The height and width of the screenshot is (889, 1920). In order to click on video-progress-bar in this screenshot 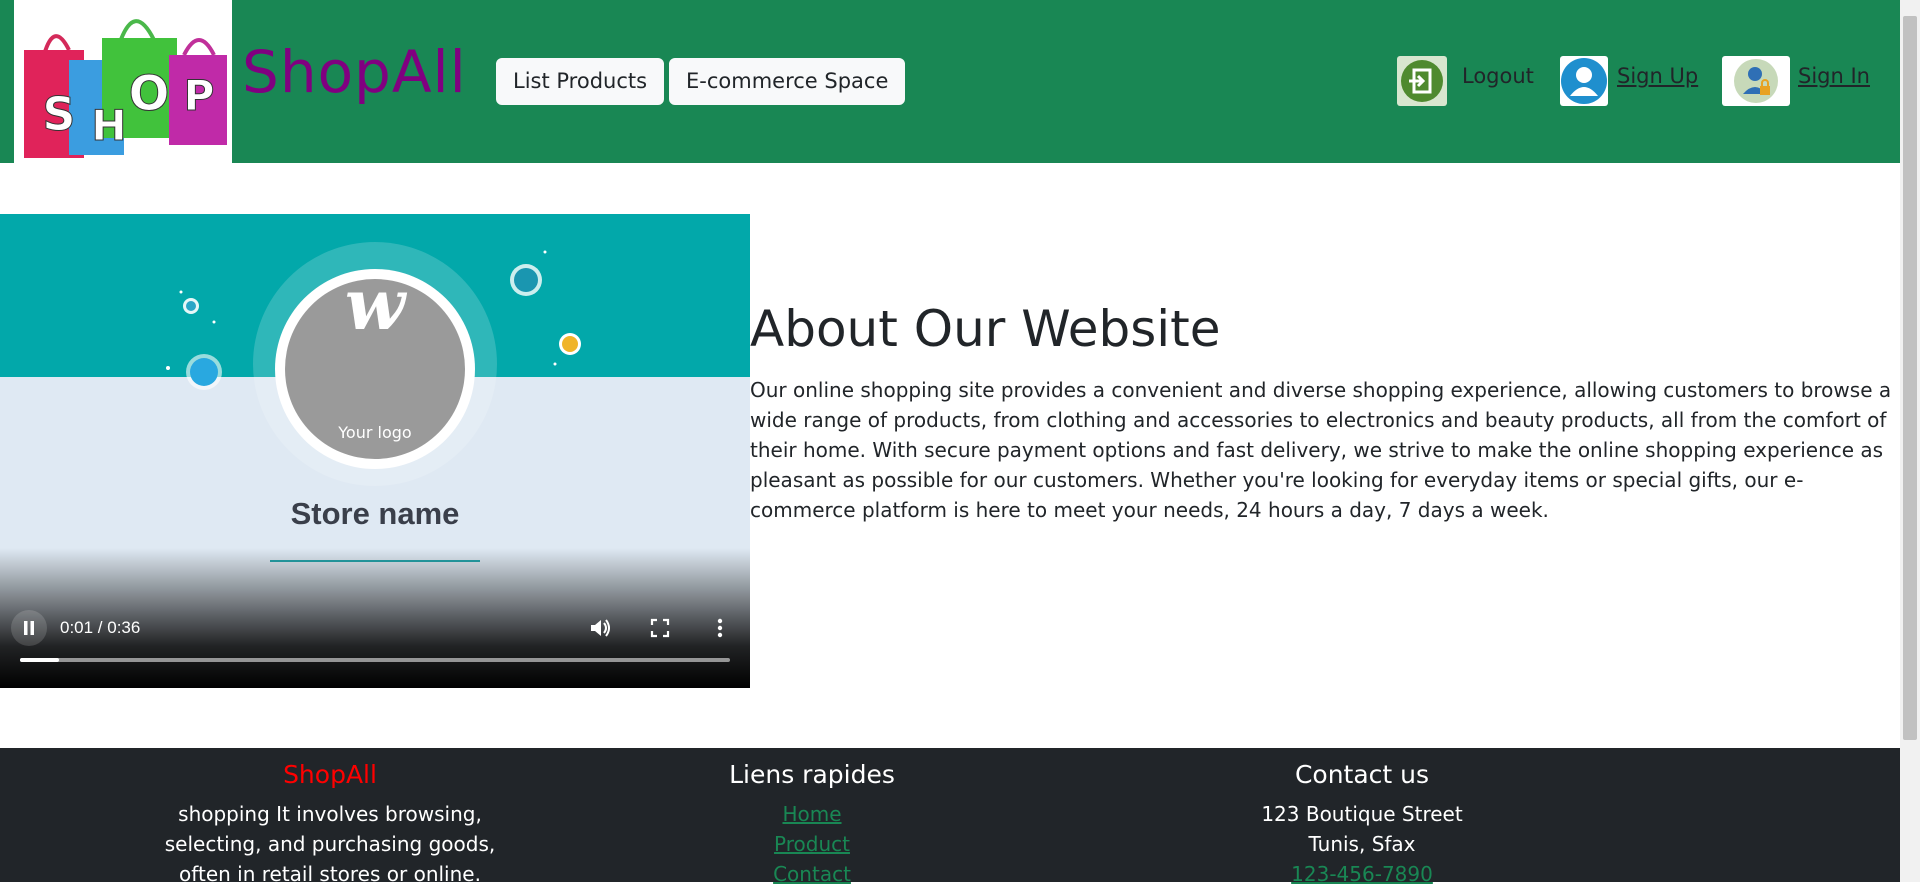, I will do `click(375, 660)`.